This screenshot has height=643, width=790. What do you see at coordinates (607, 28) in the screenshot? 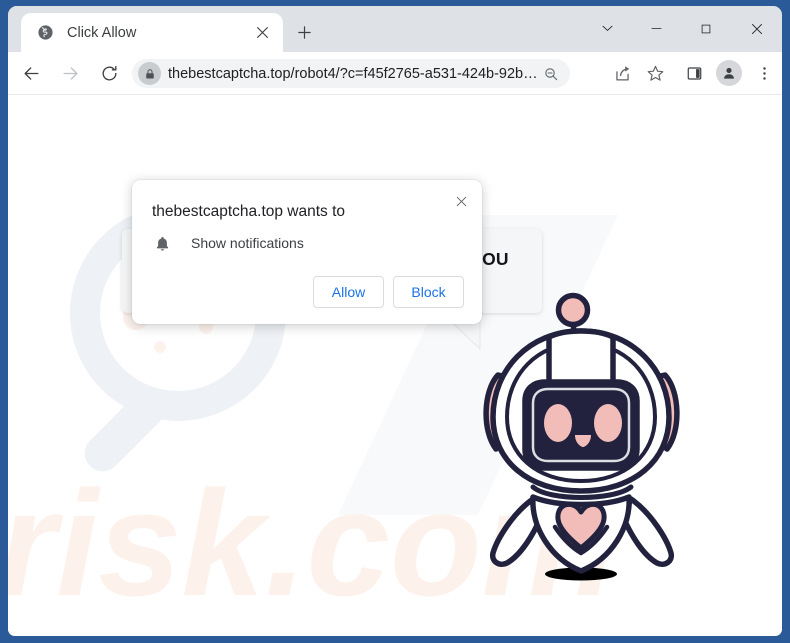
I see `tab-search-chevron-down-icon` at bounding box center [607, 28].